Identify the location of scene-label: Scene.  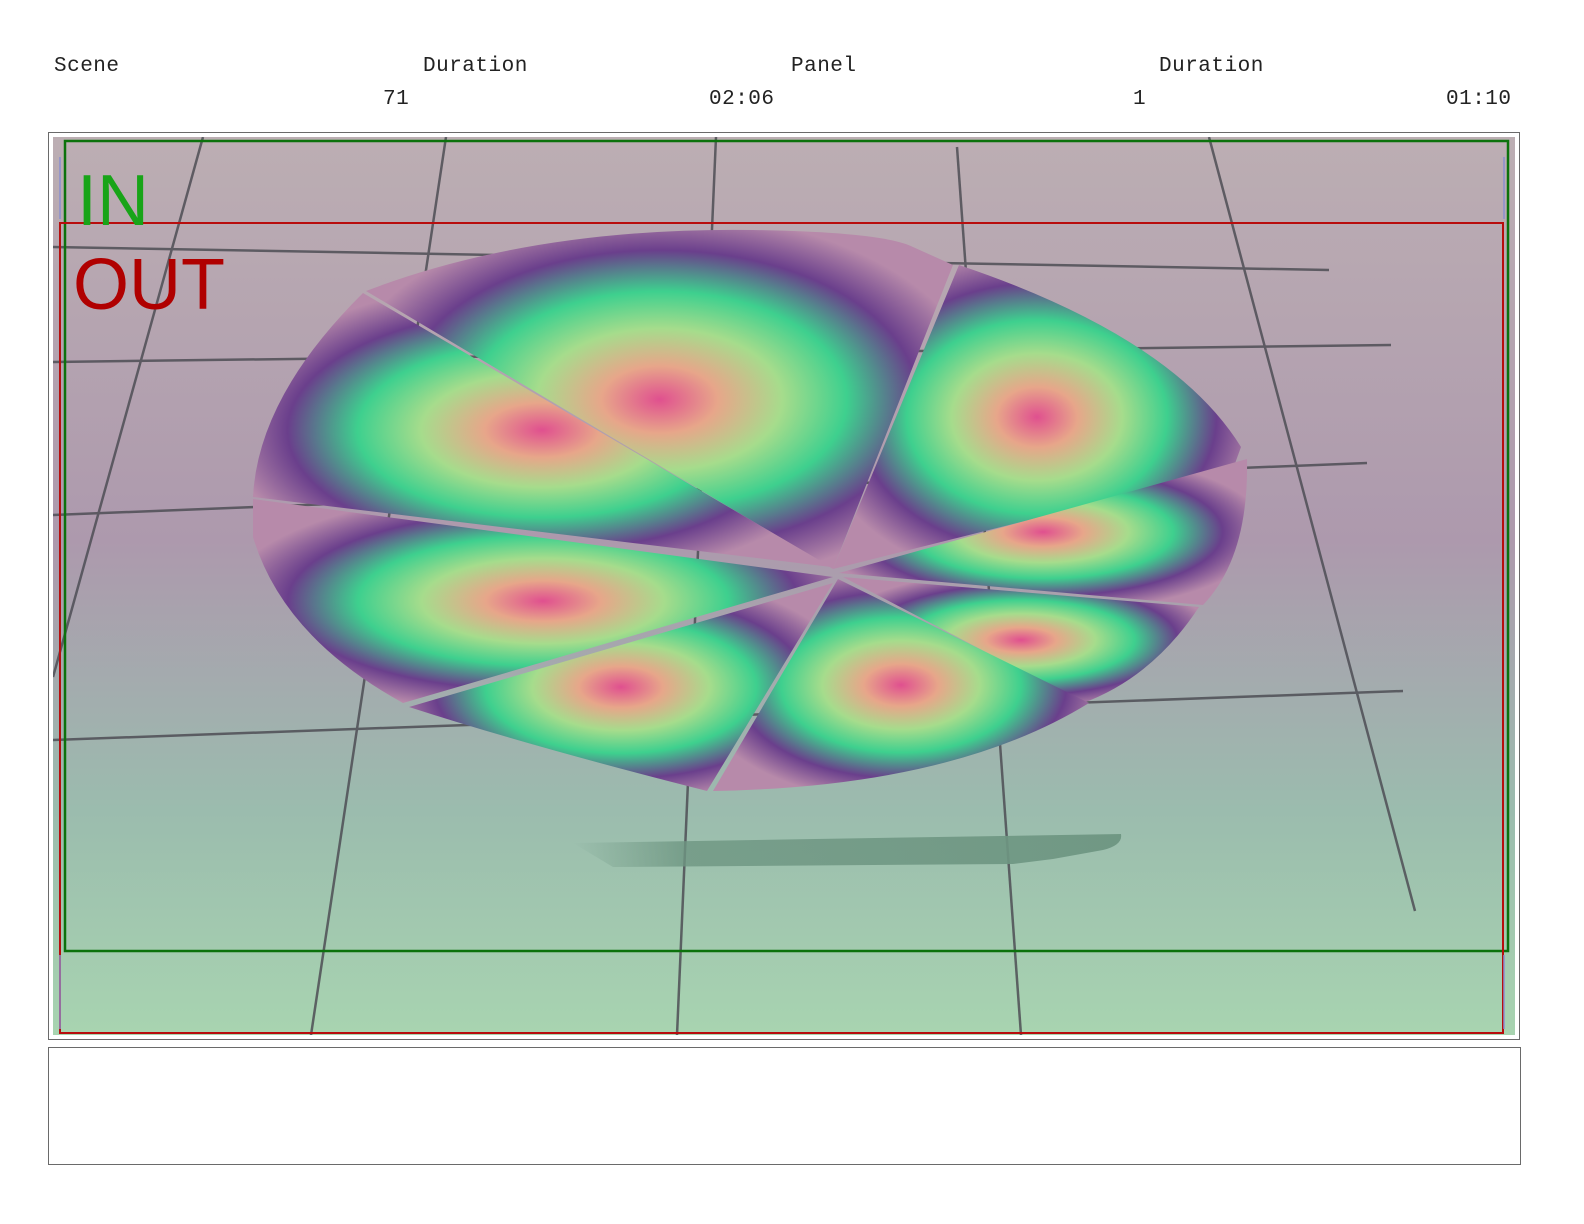
(87, 66).